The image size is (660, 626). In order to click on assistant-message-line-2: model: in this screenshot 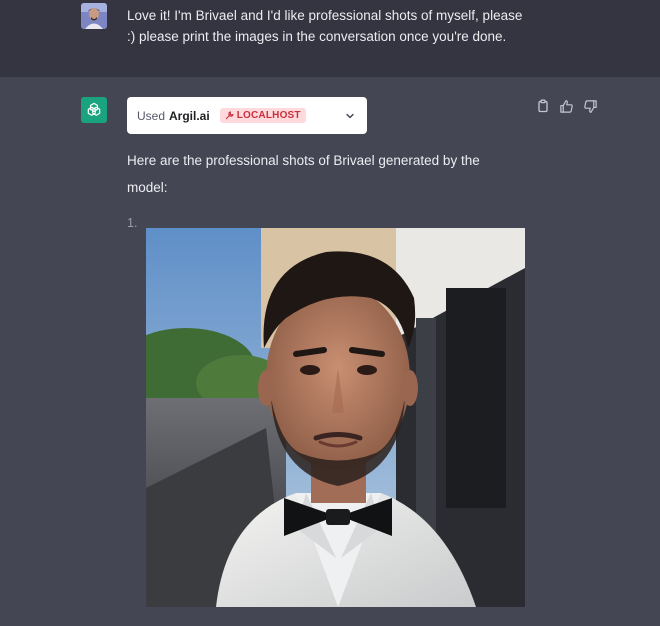, I will do `click(147, 187)`.